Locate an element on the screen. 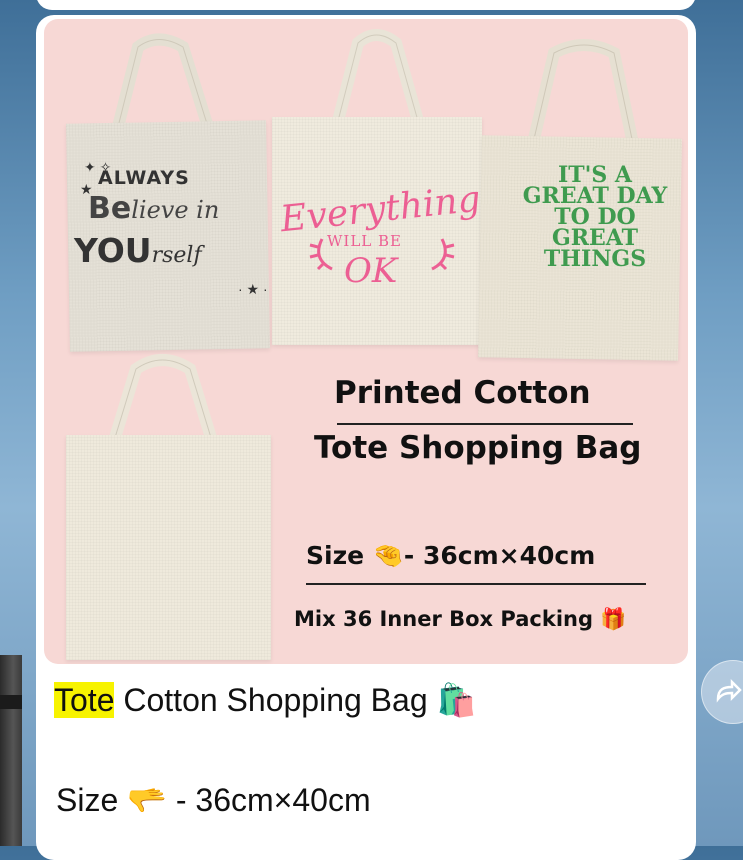 The height and width of the screenshot is (860, 743). share-button is located at coordinates (722, 692).